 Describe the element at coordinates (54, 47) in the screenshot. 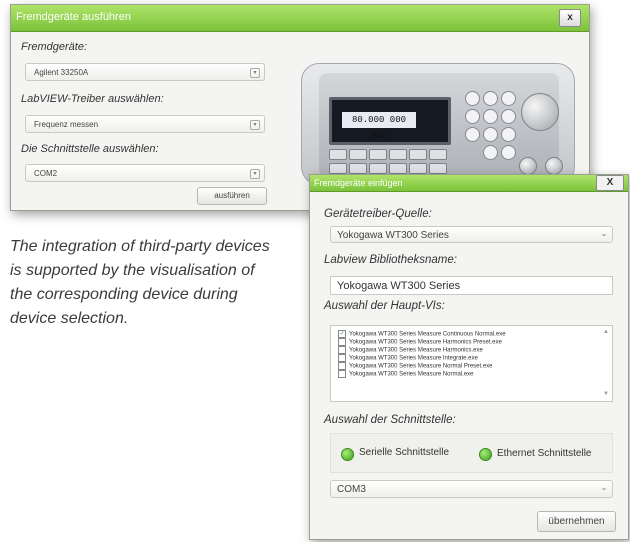

I see `devices-label: Fremdgeräte:` at that location.